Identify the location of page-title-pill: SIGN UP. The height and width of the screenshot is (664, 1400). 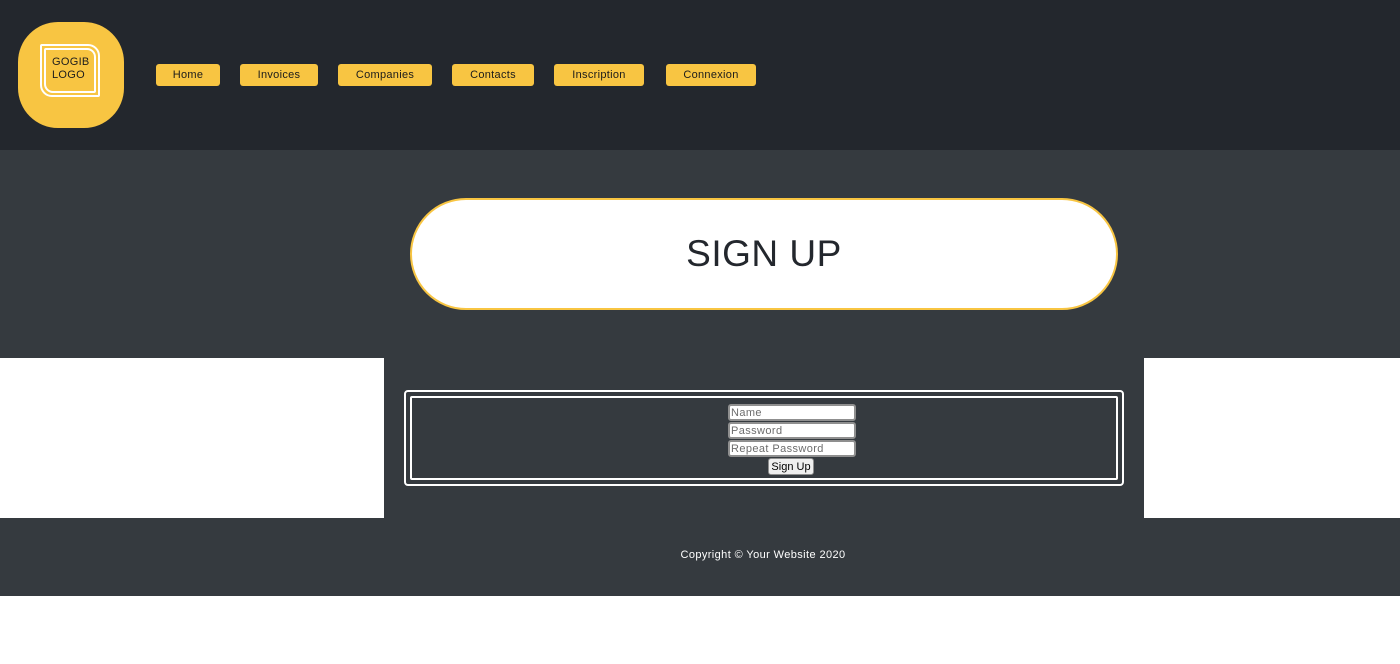
(764, 254).